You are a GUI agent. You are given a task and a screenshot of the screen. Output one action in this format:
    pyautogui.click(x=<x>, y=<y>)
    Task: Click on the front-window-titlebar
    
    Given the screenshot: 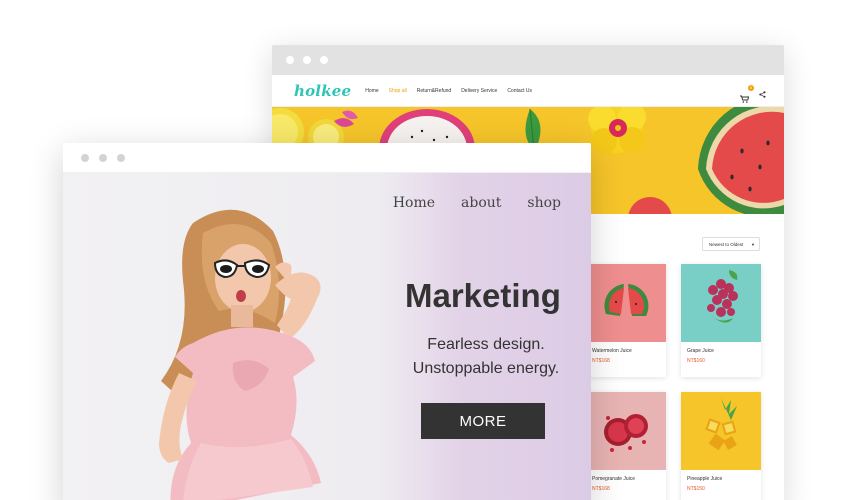 What is the action you would take?
    pyautogui.click(x=327, y=158)
    